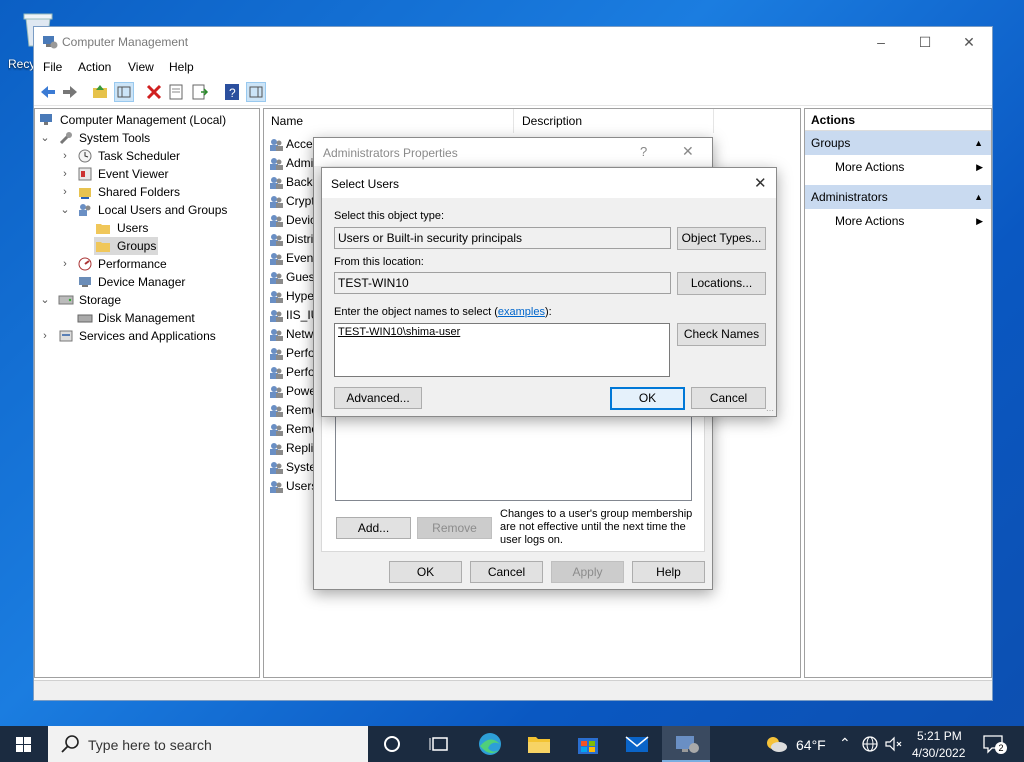  Describe the element at coordinates (165, 228) in the screenshot. I see `tree-users: Users` at that location.